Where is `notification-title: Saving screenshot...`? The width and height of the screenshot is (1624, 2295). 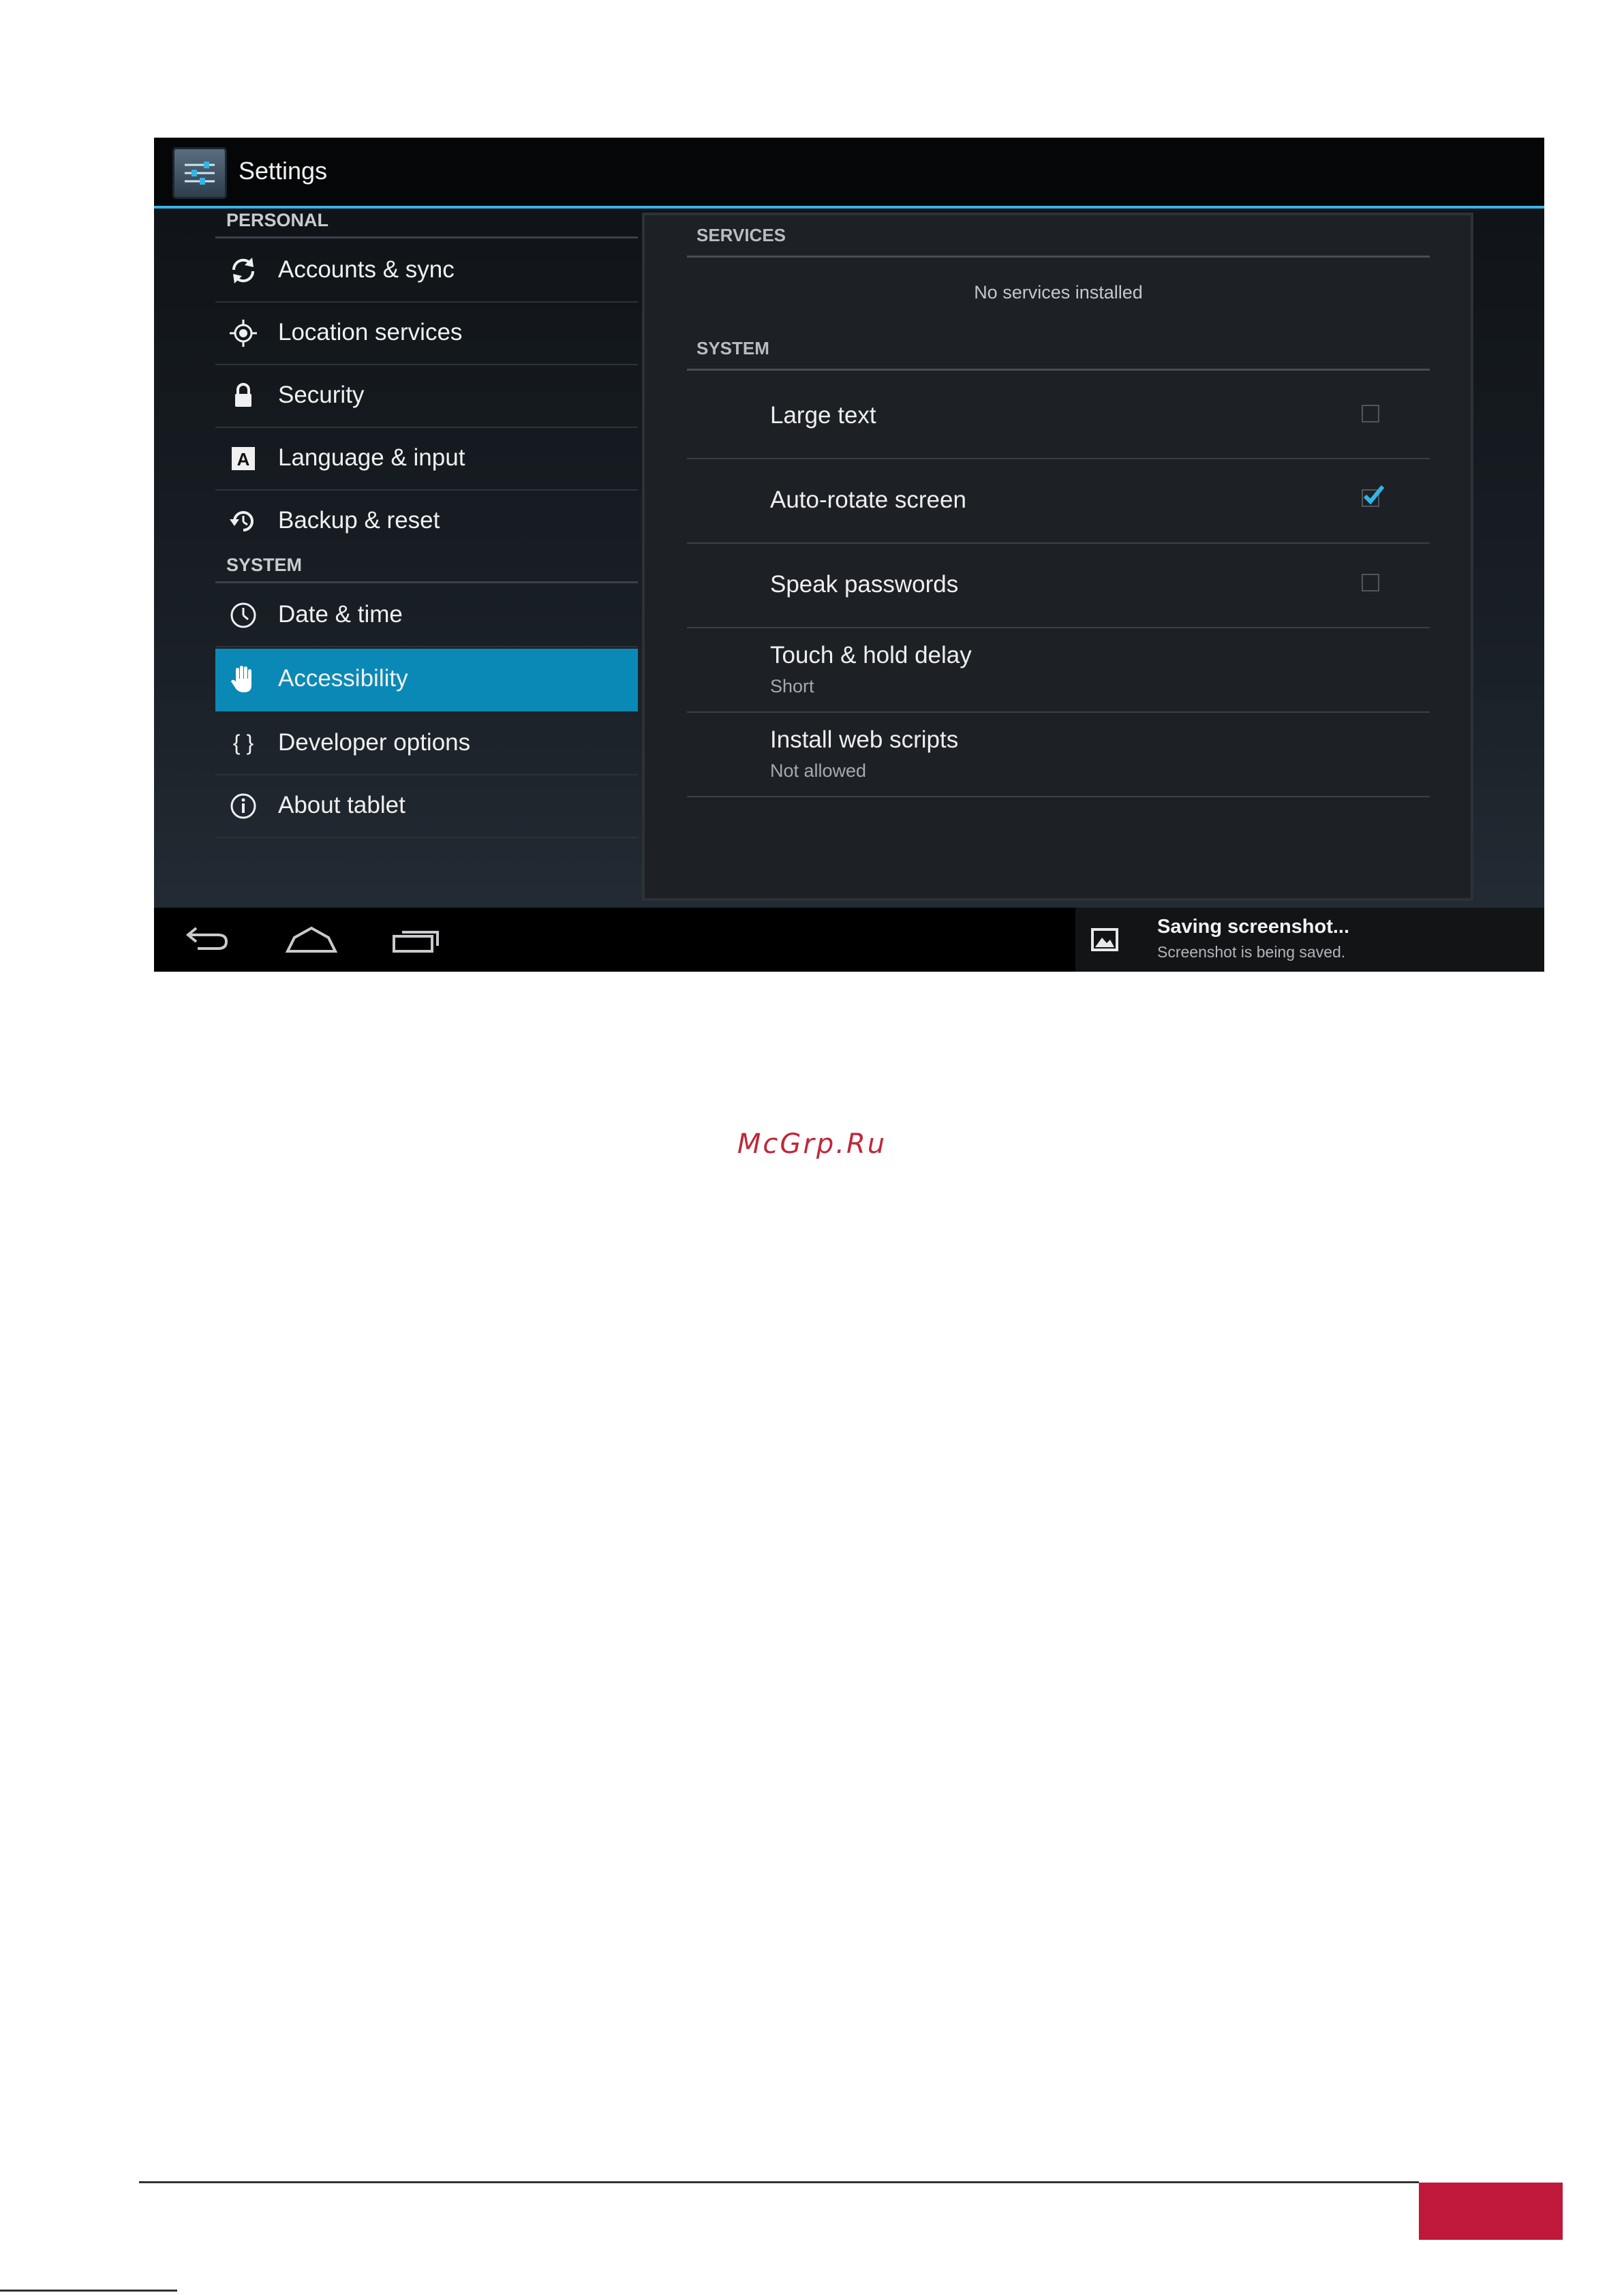
notification-title: Saving screenshot... is located at coordinates (1253, 927).